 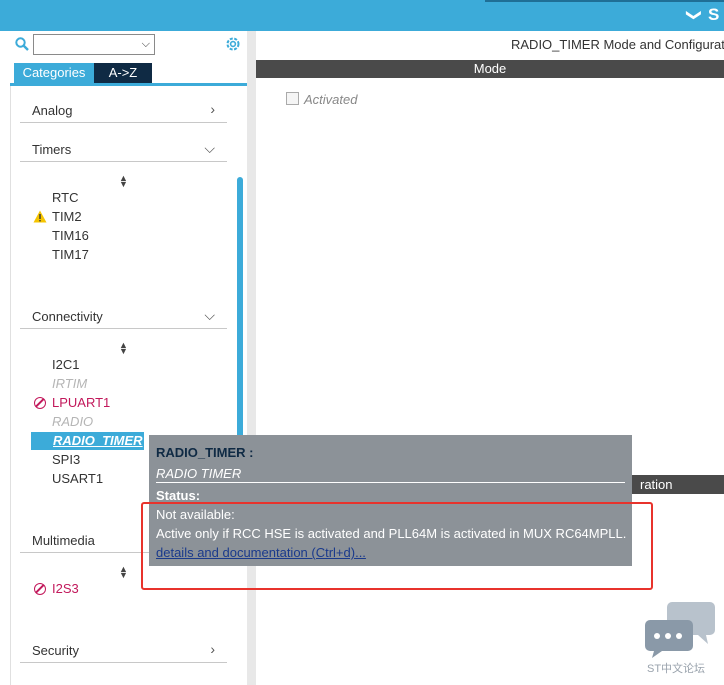 I want to click on category-label: Security, so click(x=55, y=650).